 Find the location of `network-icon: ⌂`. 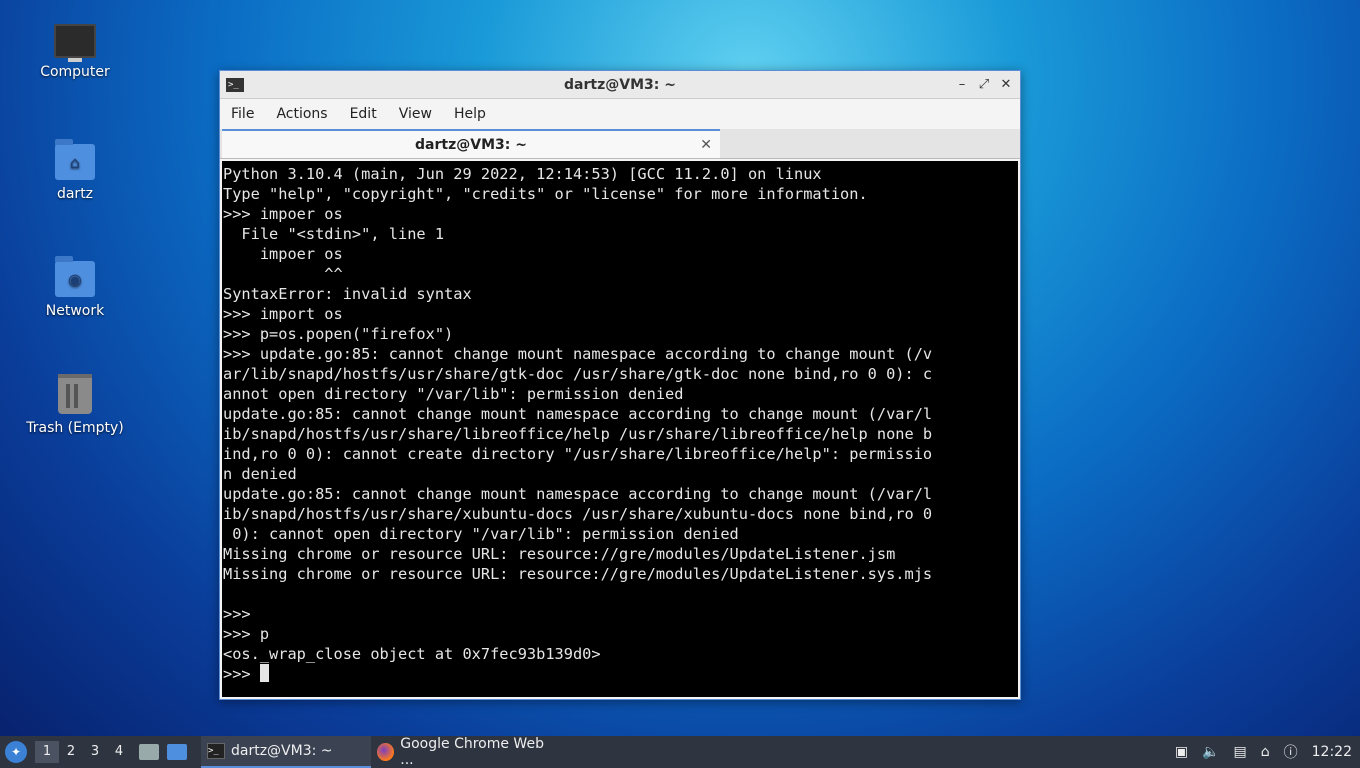

network-icon: ⌂ is located at coordinates (1265, 752).